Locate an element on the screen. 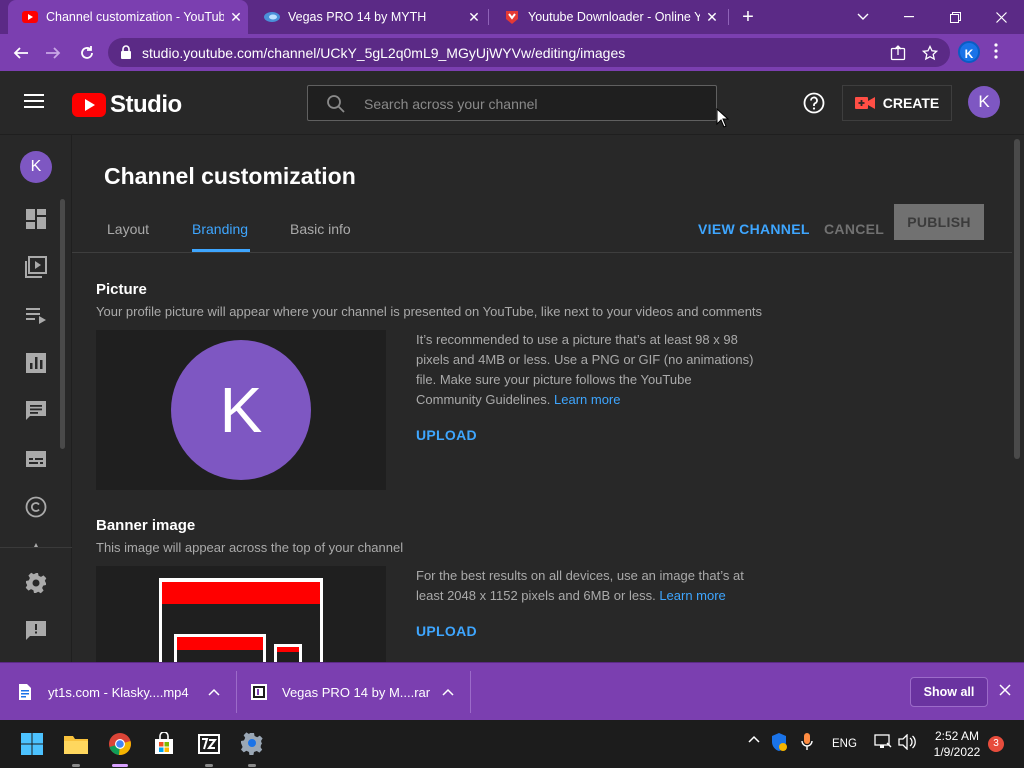 The width and height of the screenshot is (1024, 768). download-filename: yt1s.com - Klasky....mp4 is located at coordinates (118, 692).